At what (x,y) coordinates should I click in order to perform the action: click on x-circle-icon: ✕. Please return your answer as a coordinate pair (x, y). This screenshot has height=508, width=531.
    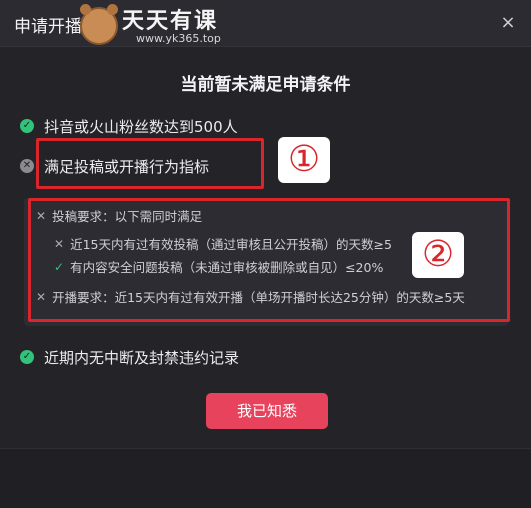
    Looking at the image, I should click on (27, 166).